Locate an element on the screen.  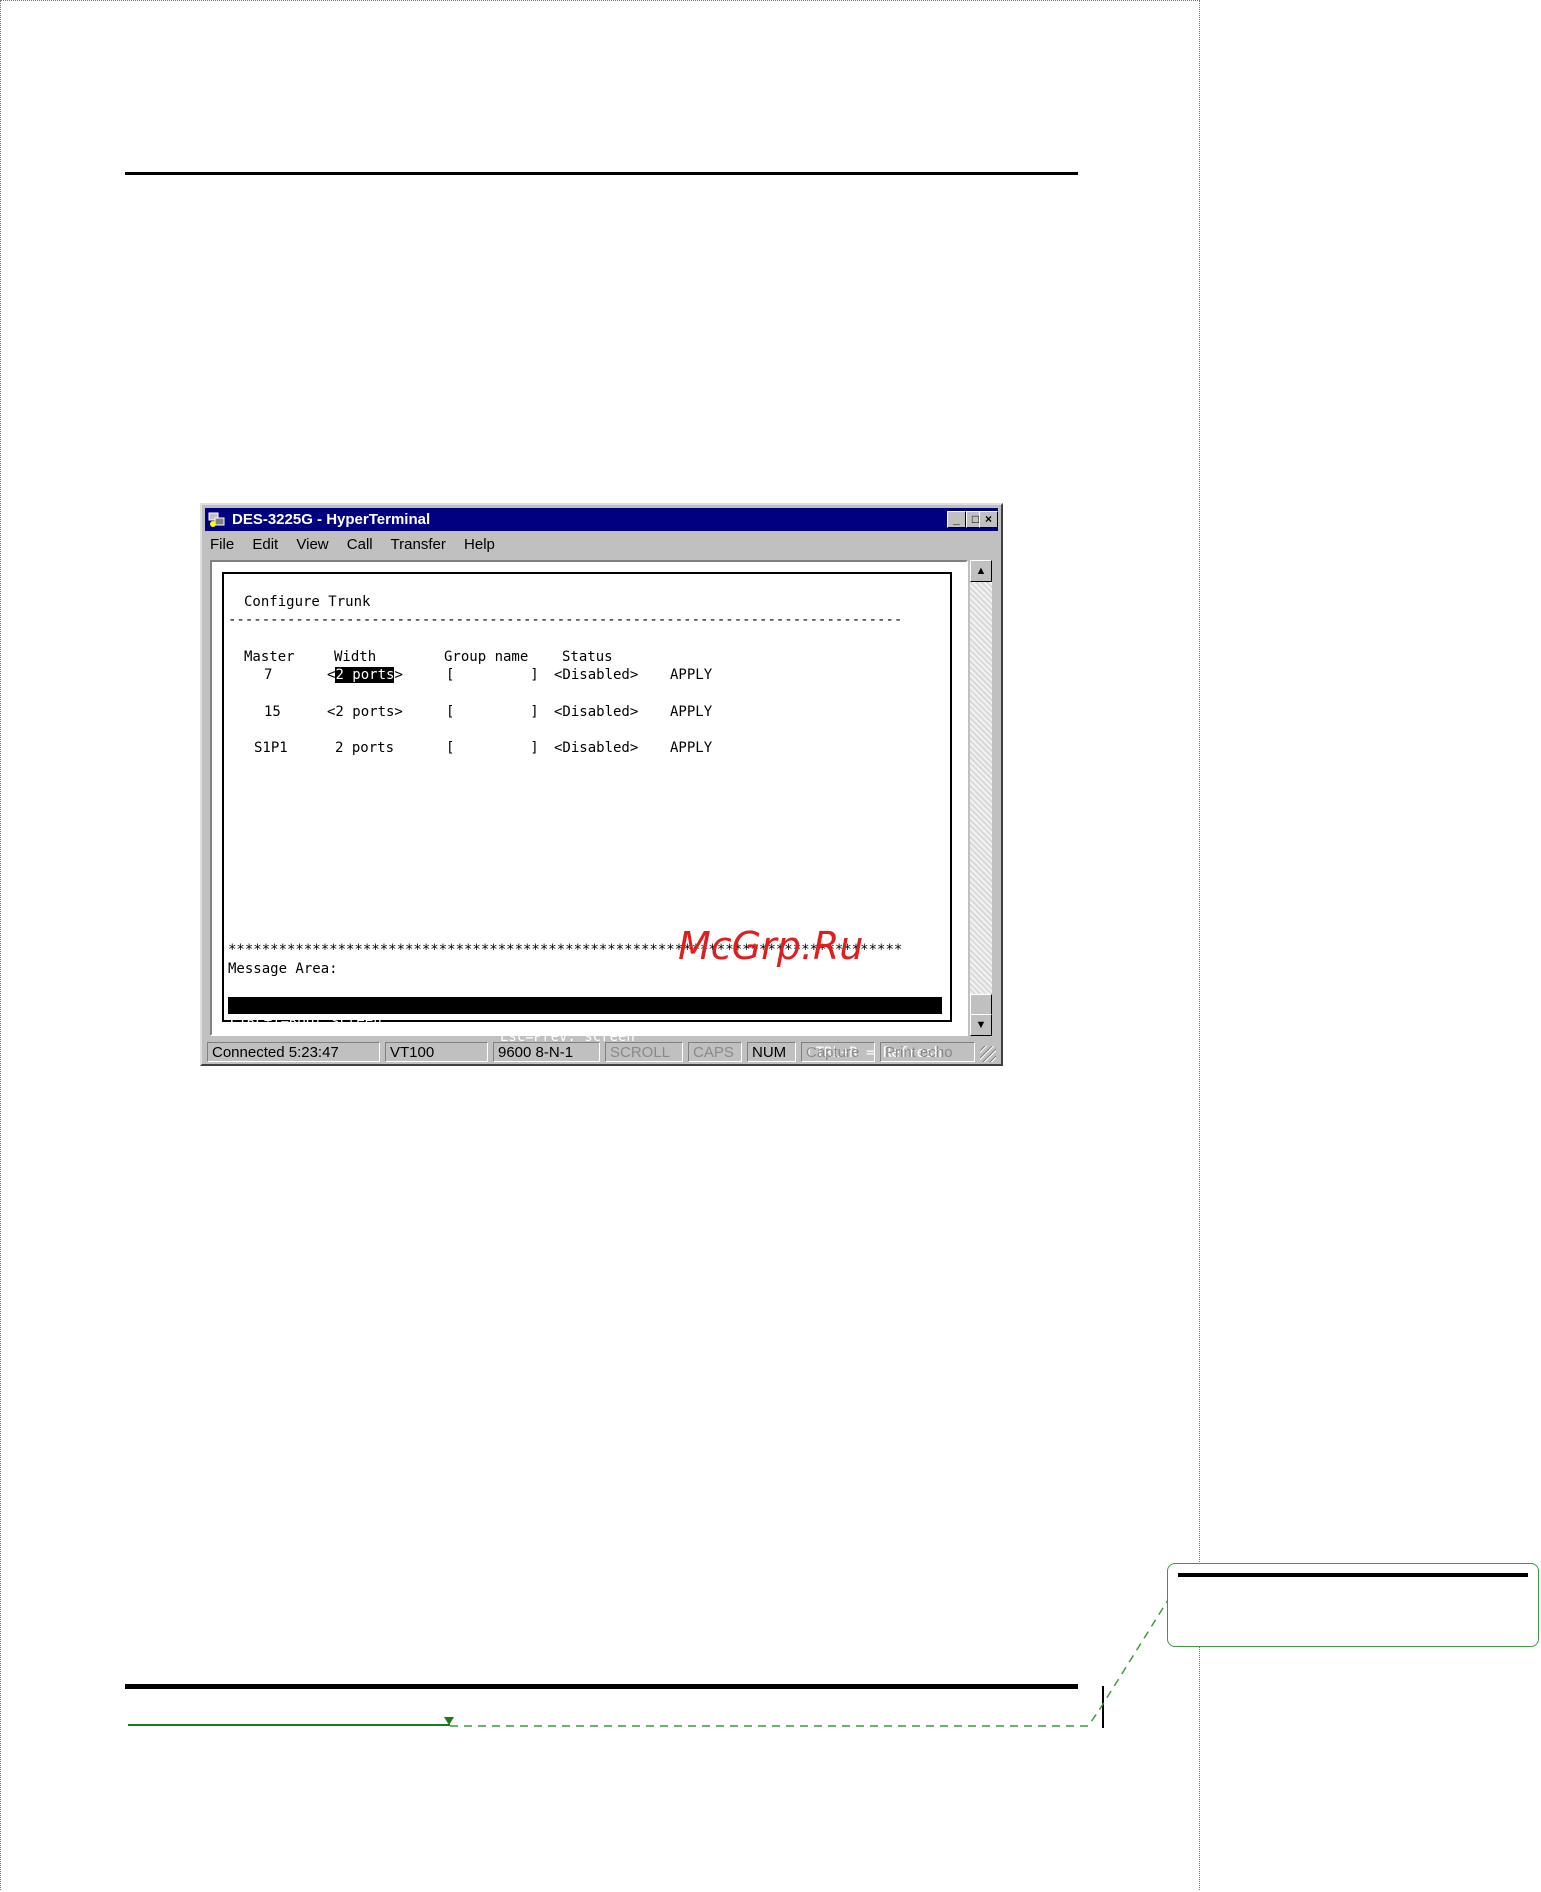
callout-bar is located at coordinates (1353, 1575).